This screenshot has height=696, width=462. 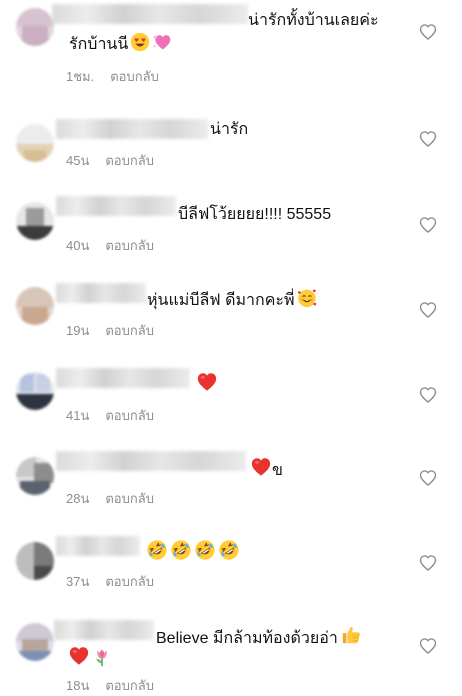 I want to click on comment-meta: 40น ตอบกลับ, so click(x=110, y=245).